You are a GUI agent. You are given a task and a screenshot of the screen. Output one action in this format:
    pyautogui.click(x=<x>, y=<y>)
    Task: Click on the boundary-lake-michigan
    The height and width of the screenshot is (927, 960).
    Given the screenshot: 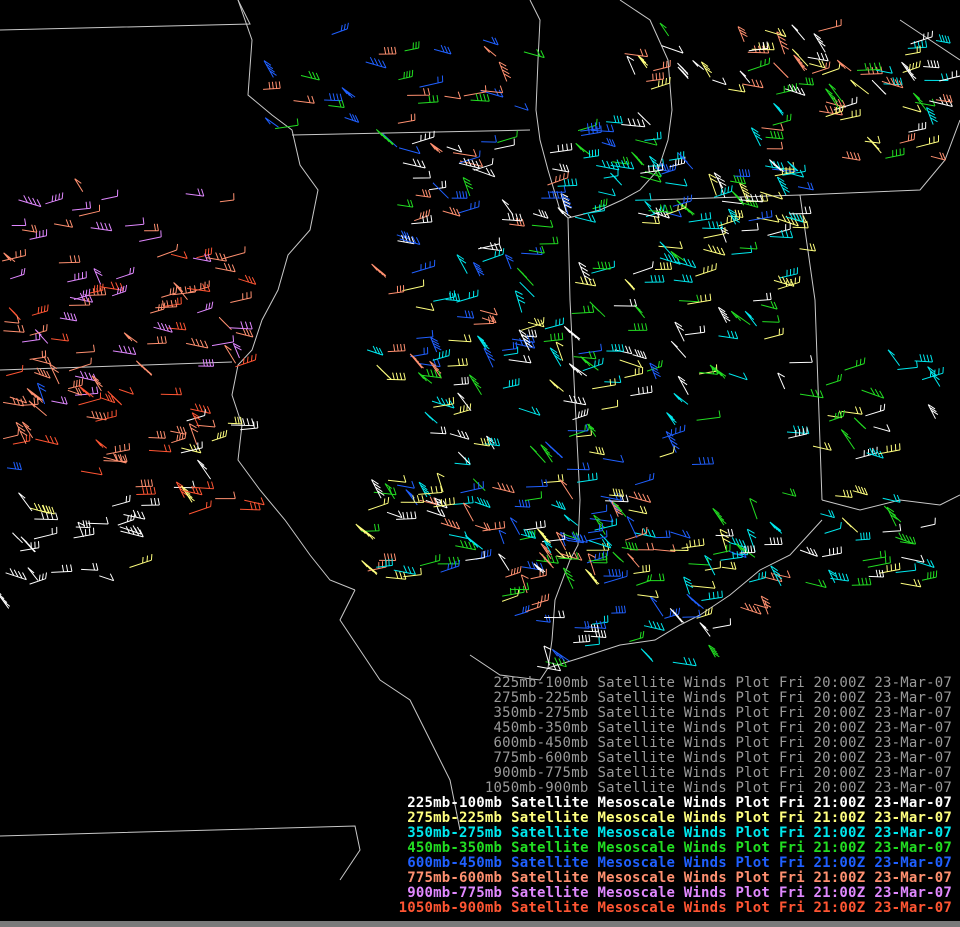 What is the action you would take?
    pyautogui.click(x=620, y=109)
    